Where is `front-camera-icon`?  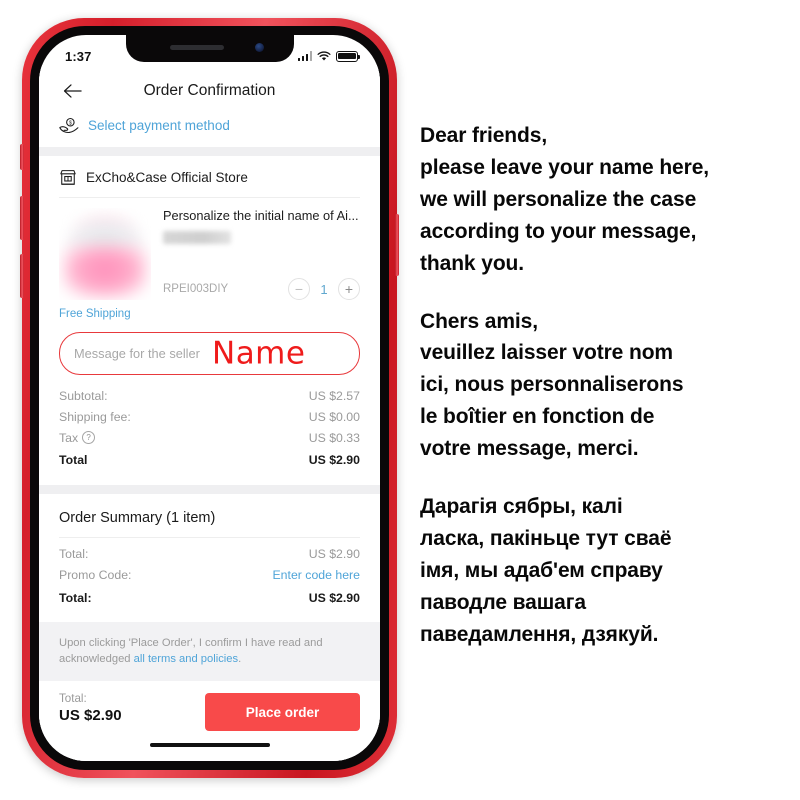
front-camera-icon is located at coordinates (259, 47).